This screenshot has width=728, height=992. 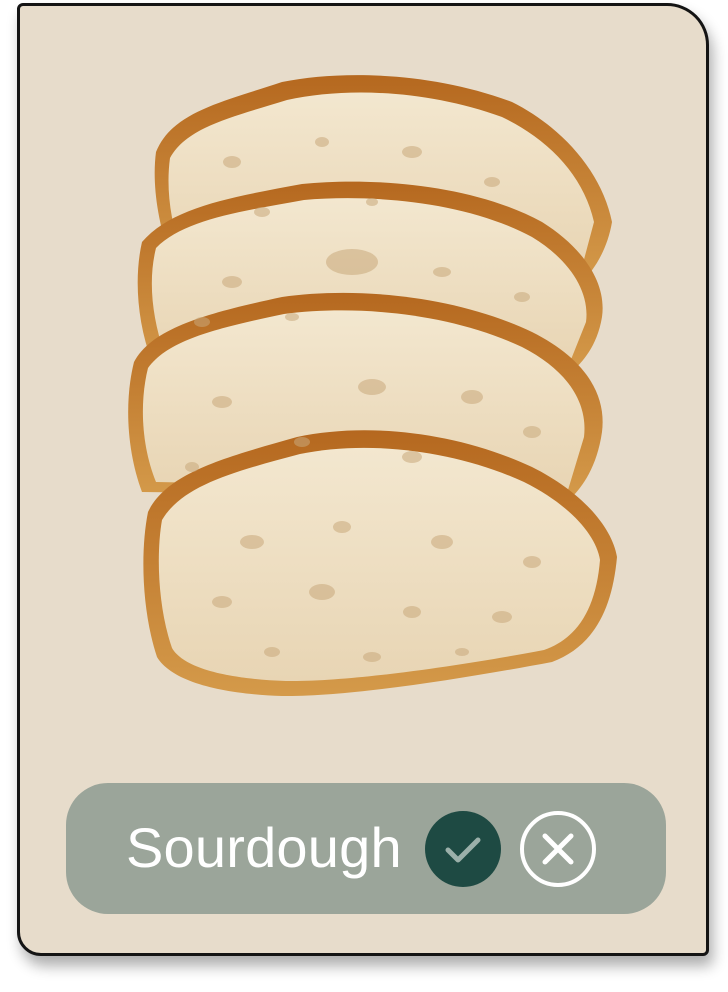 What do you see at coordinates (264, 847) in the screenshot?
I see `item-label: Sourdough` at bounding box center [264, 847].